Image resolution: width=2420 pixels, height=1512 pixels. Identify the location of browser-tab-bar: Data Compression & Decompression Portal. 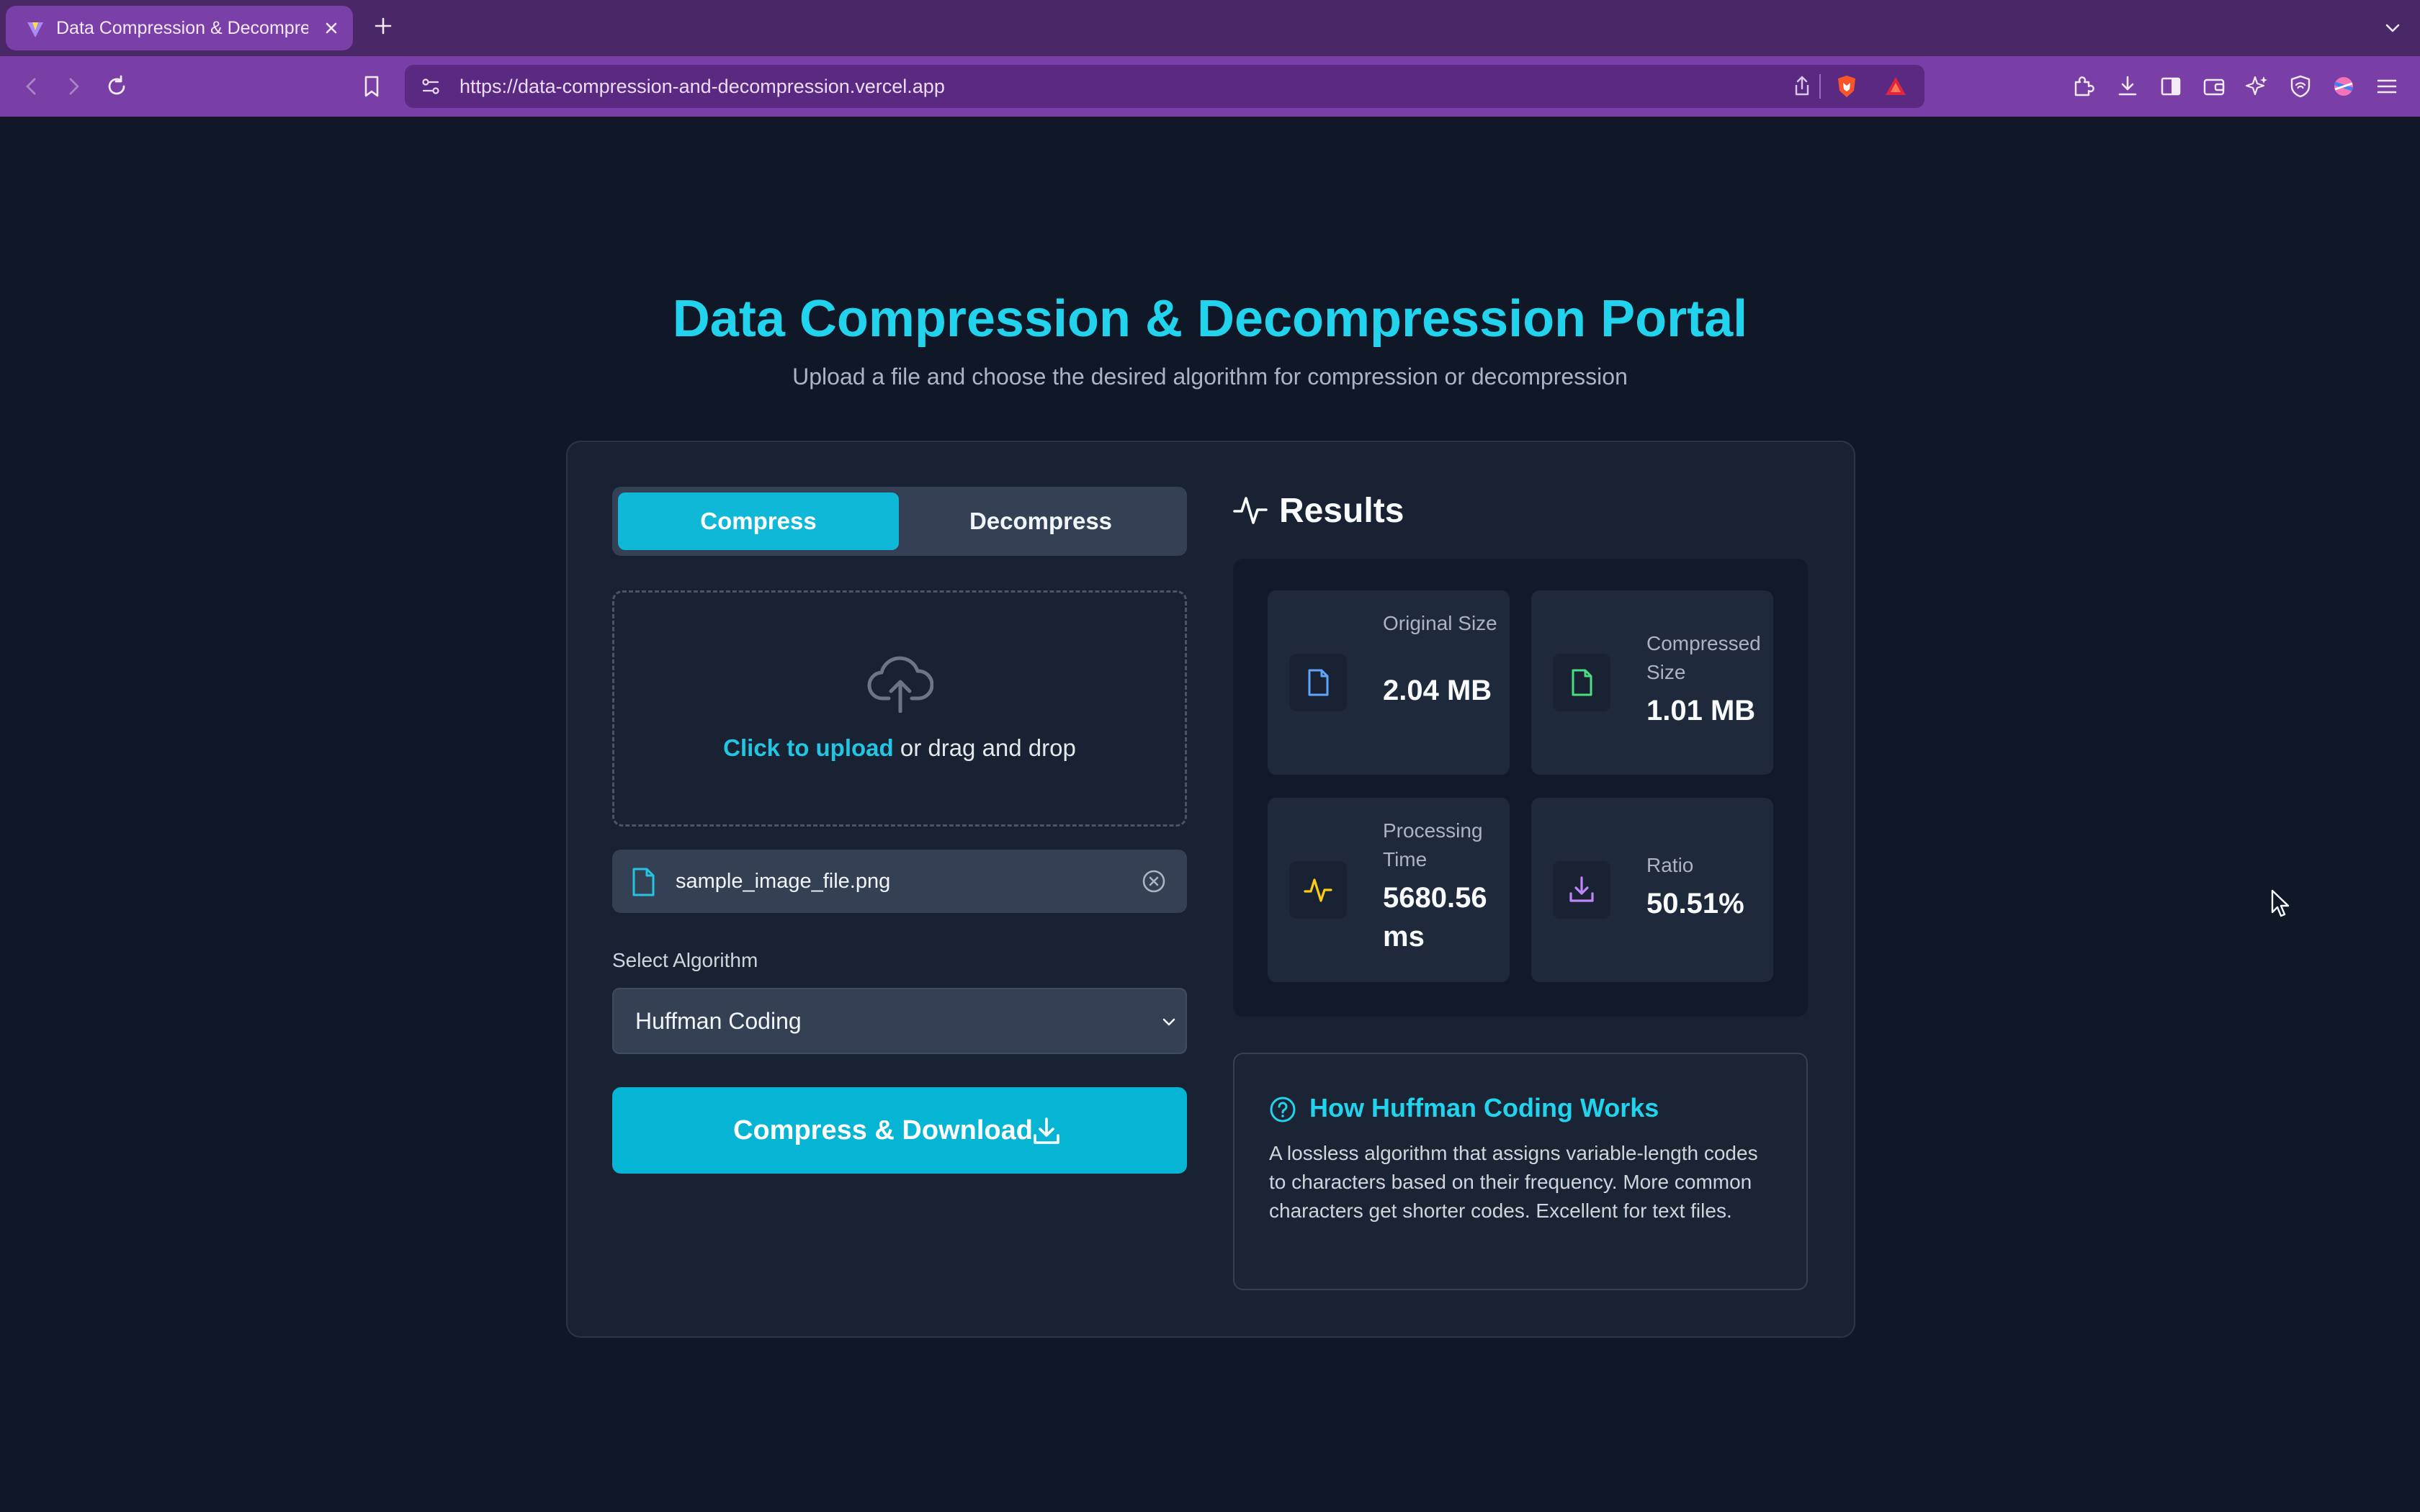
(1210, 28).